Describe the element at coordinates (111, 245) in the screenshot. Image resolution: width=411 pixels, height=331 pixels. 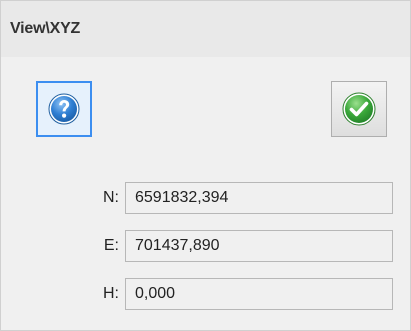
I see `easting-label: E:` at that location.